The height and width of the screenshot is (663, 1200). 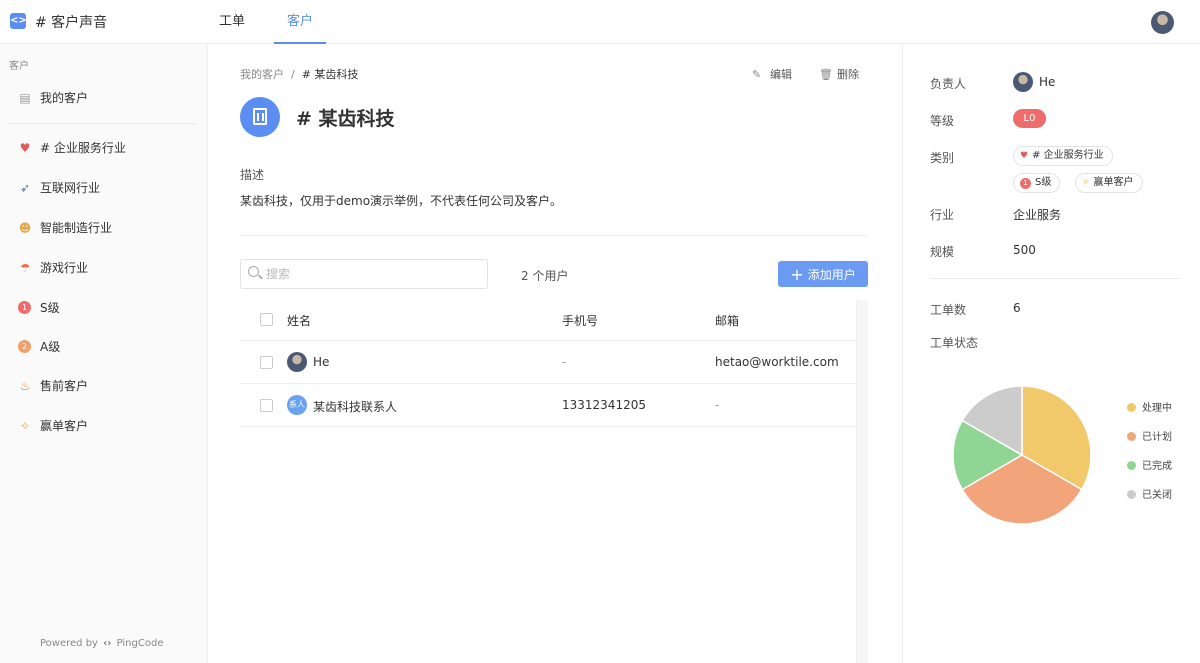 I want to click on table-row: He - hetao@worktile.com, so click(x=548, y=362).